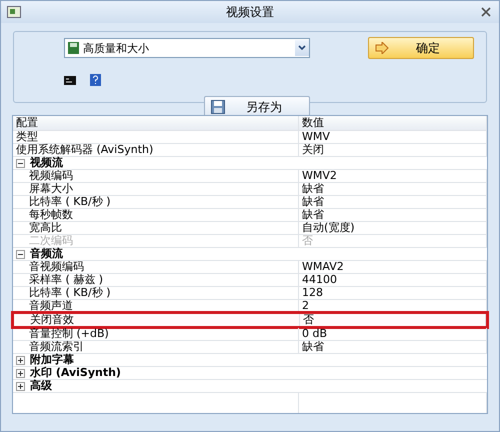 The height and width of the screenshot is (432, 500). I want to click on highlighted-row: 关闭音效 否, so click(250, 320).